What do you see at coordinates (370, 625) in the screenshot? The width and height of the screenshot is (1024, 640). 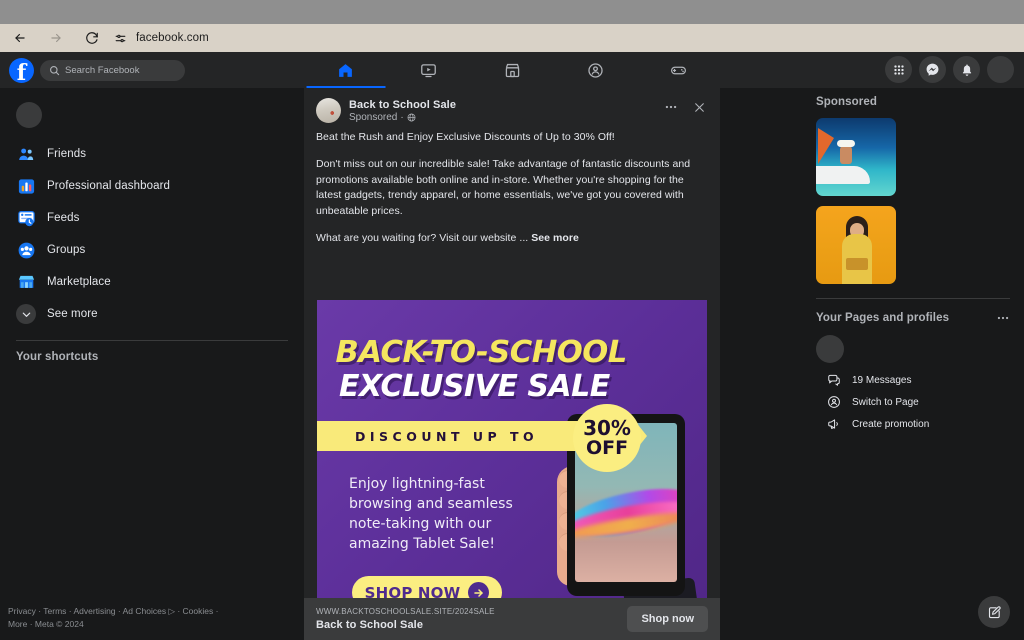 I see `ad-footer-title: Back to School Sale` at bounding box center [370, 625].